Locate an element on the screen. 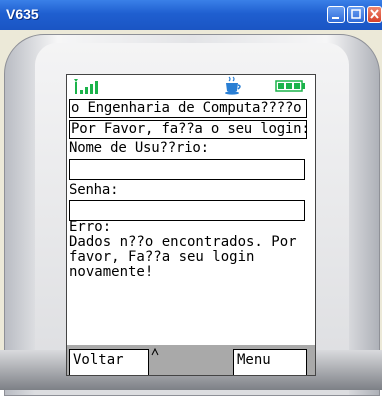 Image resolution: width=382 pixels, height=396 pixels. close-button is located at coordinates (374, 14).